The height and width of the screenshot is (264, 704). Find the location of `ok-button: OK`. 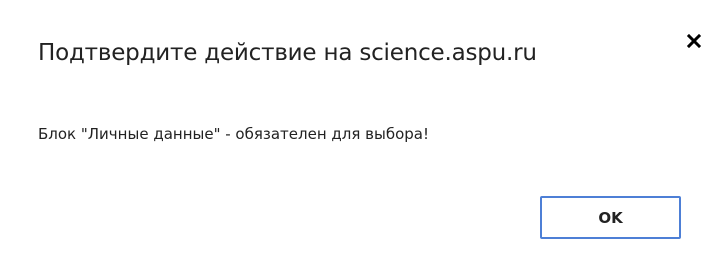

ok-button: OK is located at coordinates (610, 217).